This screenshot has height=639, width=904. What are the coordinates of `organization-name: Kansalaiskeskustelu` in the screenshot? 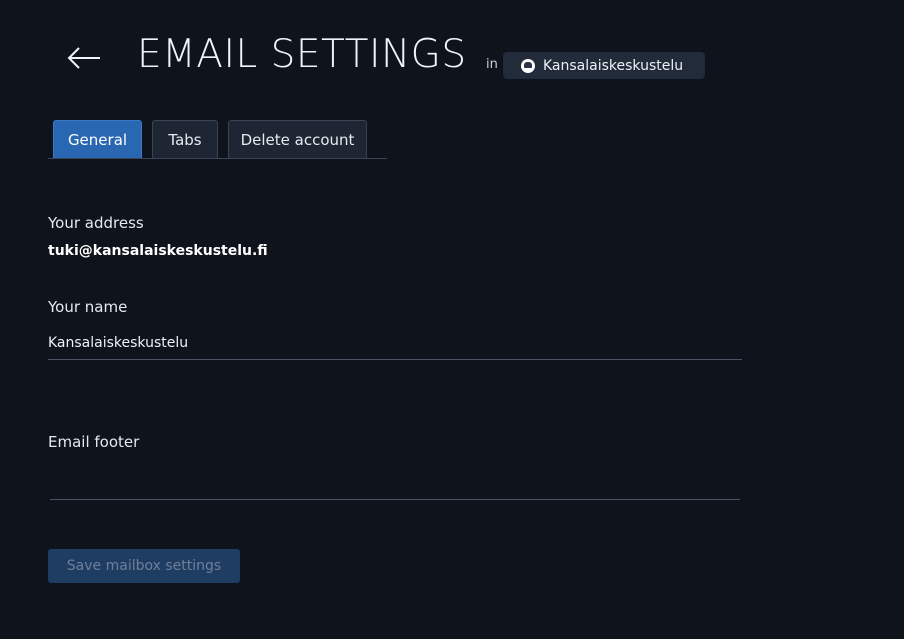 It's located at (613, 65).